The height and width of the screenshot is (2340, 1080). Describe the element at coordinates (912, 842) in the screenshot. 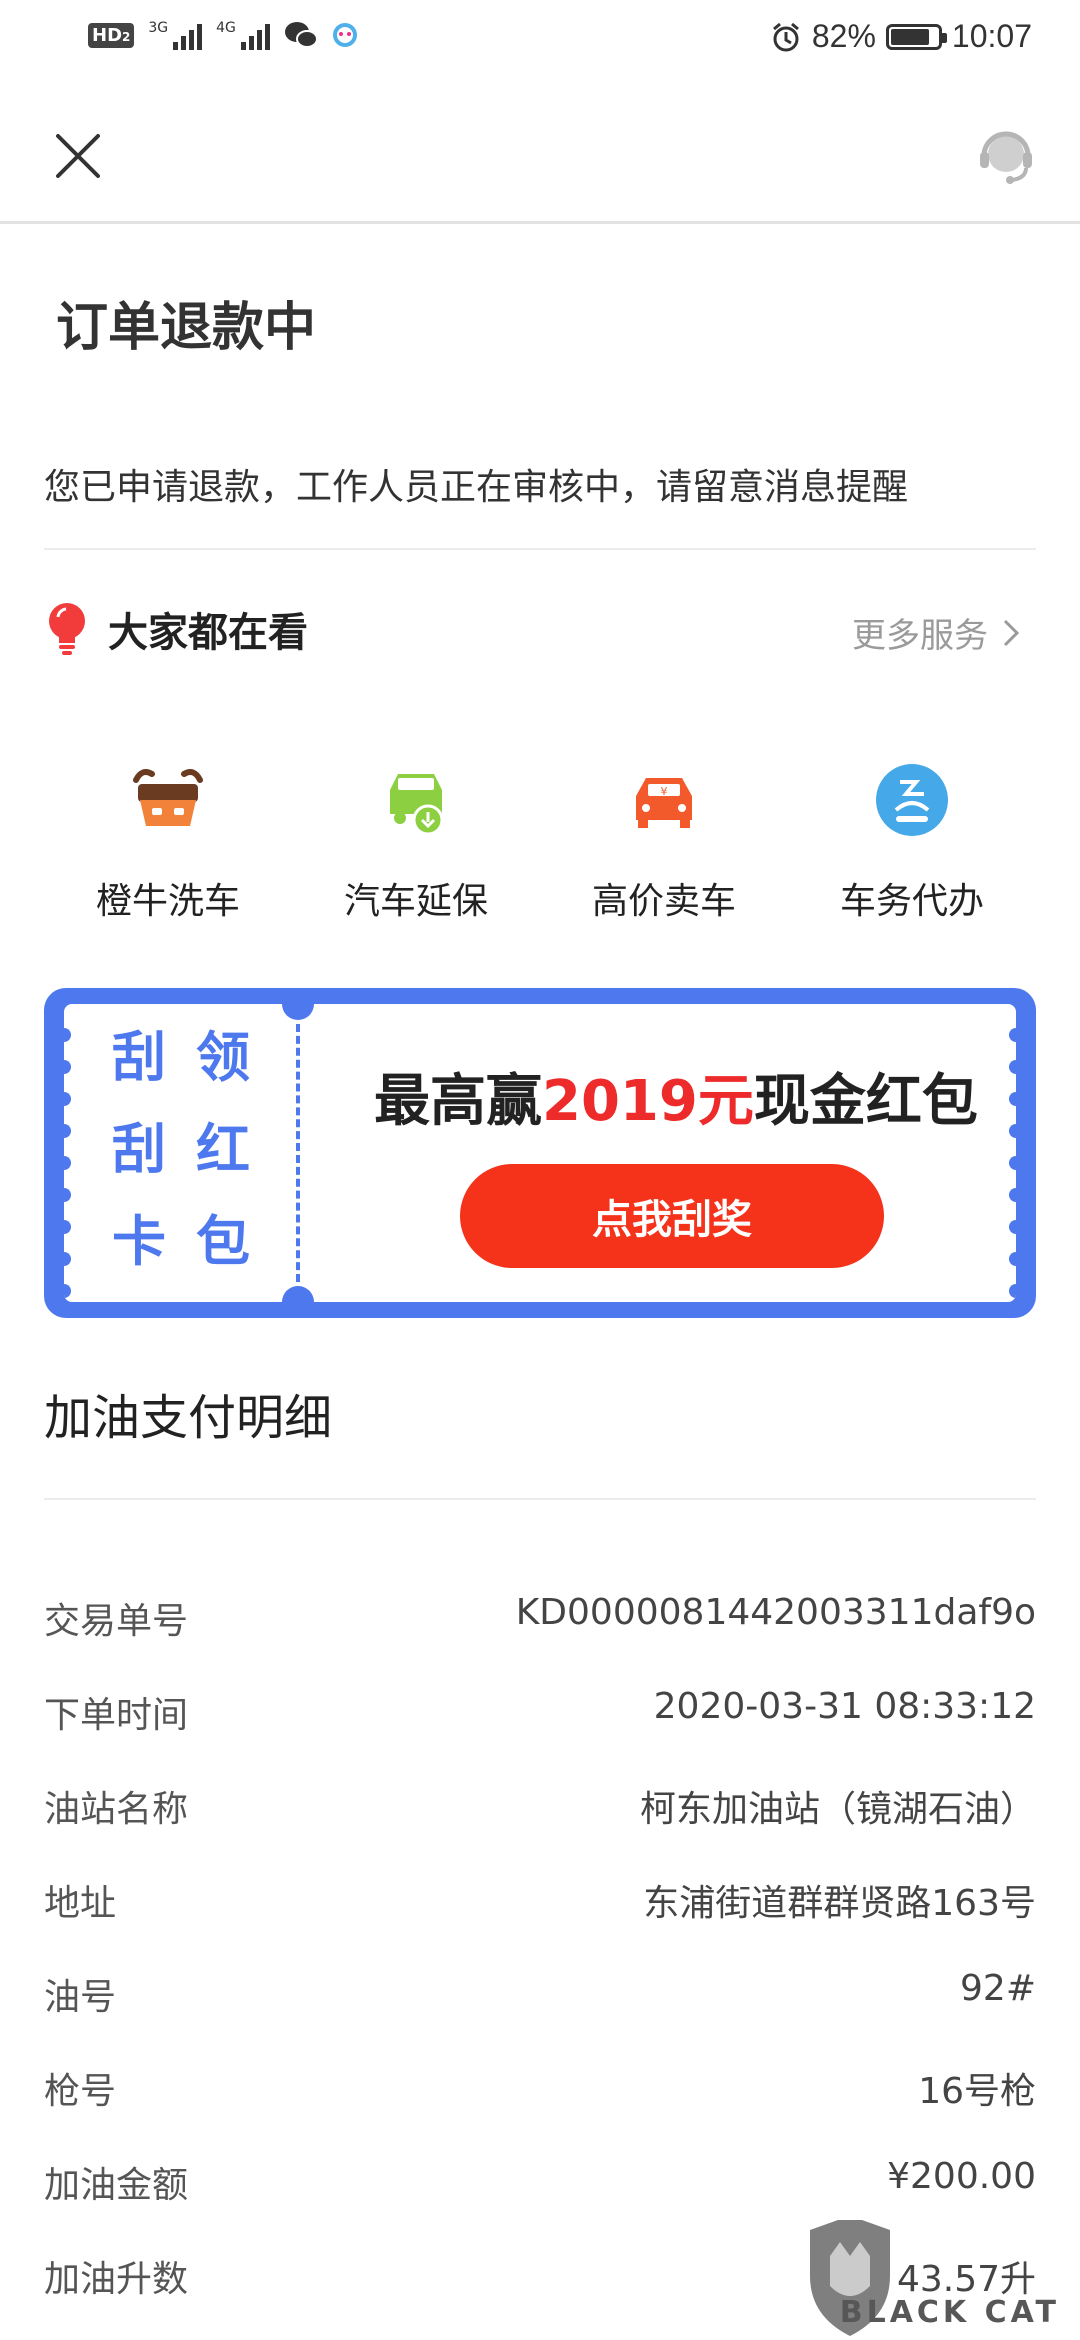

I see `service-car-affairs: 车务代办` at that location.